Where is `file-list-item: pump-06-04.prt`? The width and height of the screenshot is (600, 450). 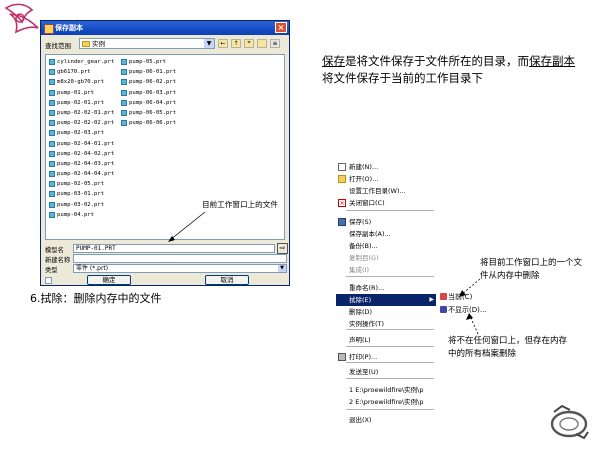 file-list-item: pump-06-04.prt is located at coordinates (148, 103).